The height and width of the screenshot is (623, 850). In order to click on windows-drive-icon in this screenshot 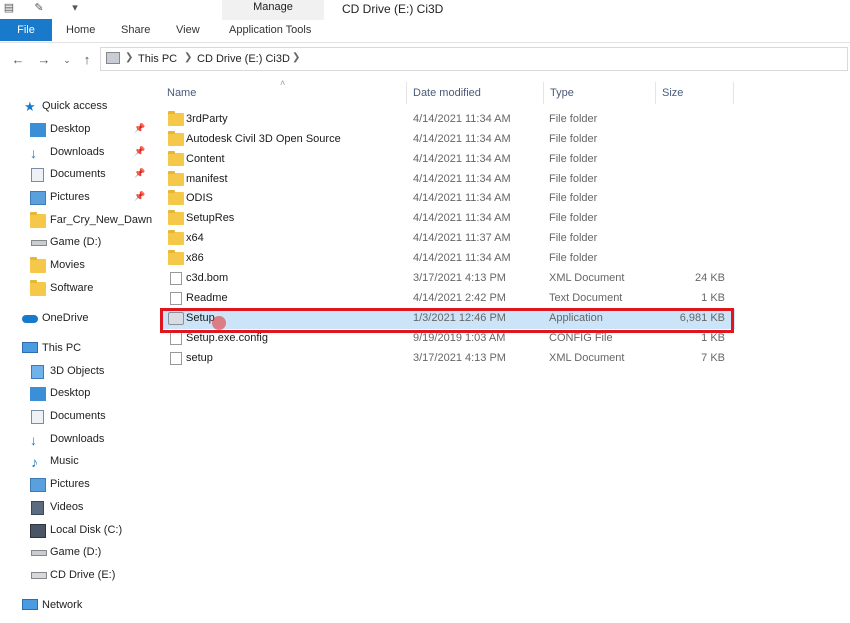, I will do `click(38, 531)`.